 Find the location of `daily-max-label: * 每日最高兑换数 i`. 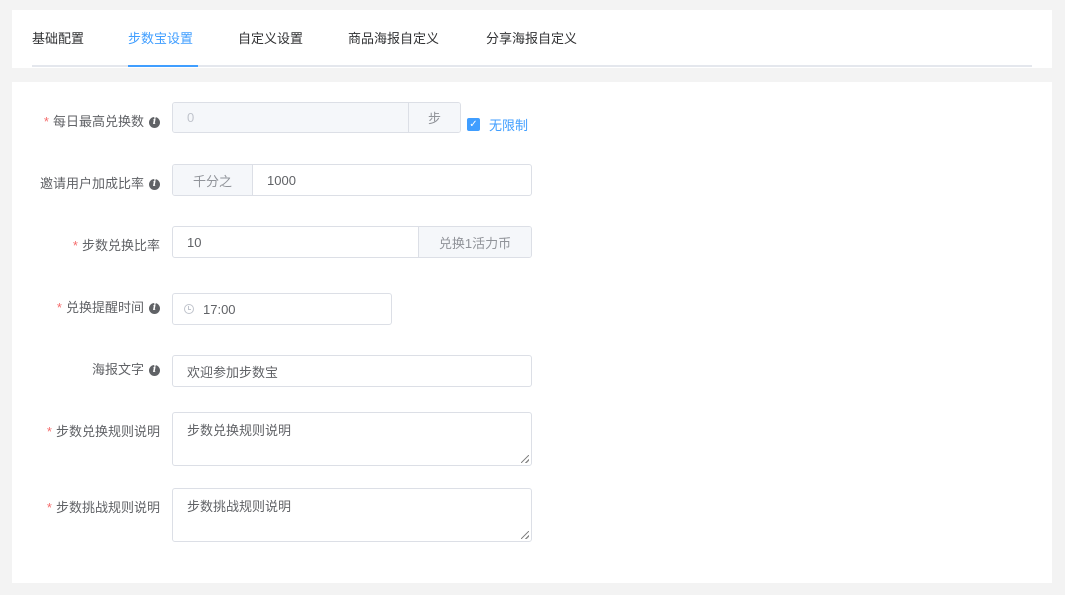

daily-max-label: * 每日最高兑换数 i is located at coordinates (102, 122).